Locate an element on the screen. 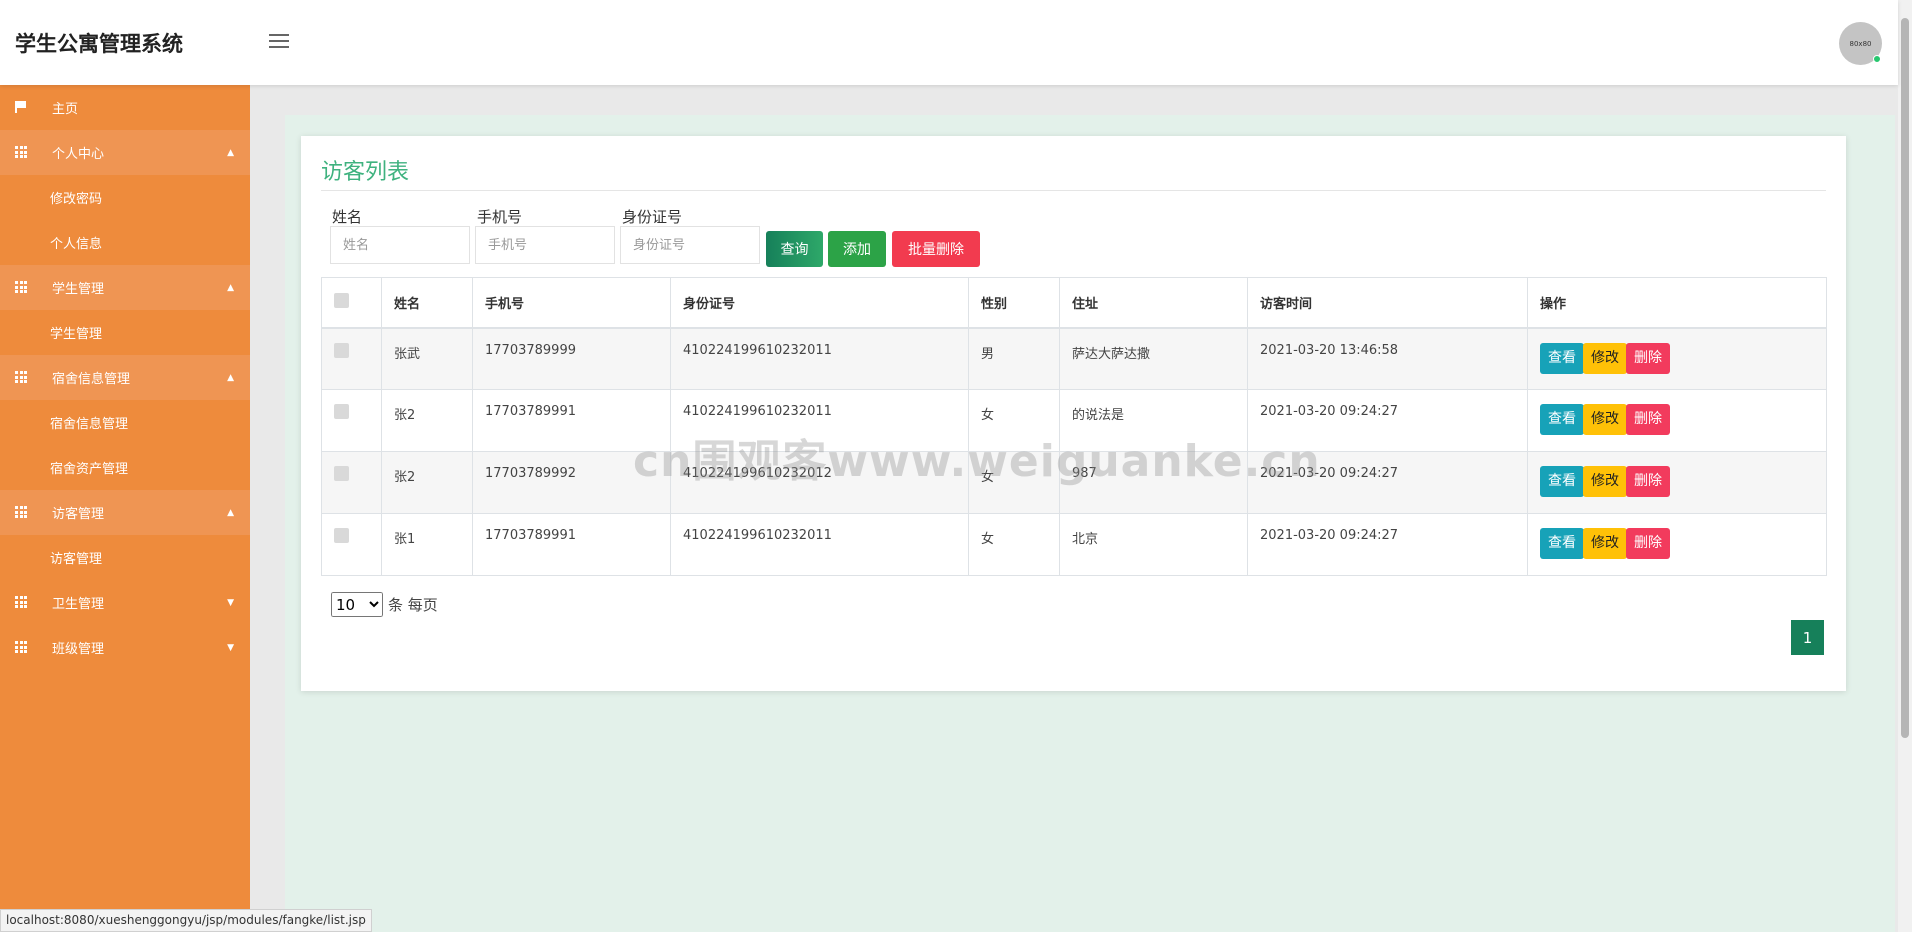 This screenshot has width=1912, height=932. phone-filter-label: 手机号 is located at coordinates (500, 217).